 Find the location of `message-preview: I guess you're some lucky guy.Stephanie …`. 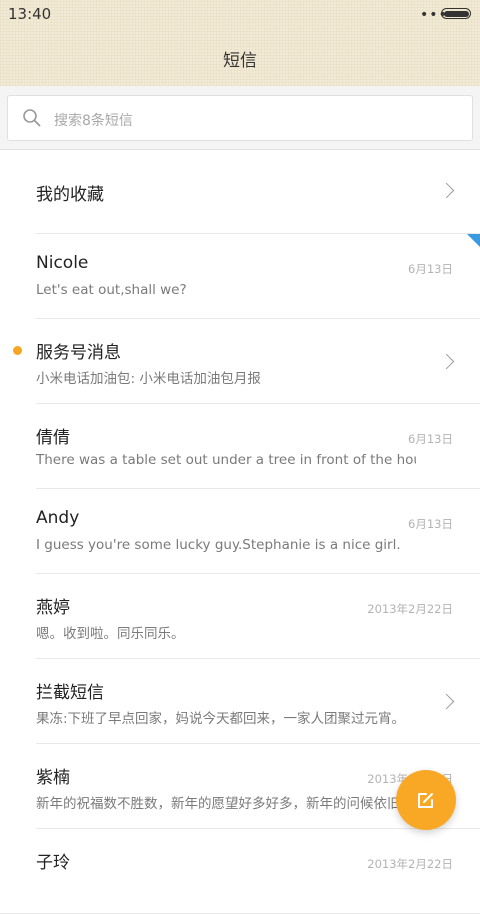

message-preview: I guess you're some lucky guy.Stephanie … is located at coordinates (218, 545).